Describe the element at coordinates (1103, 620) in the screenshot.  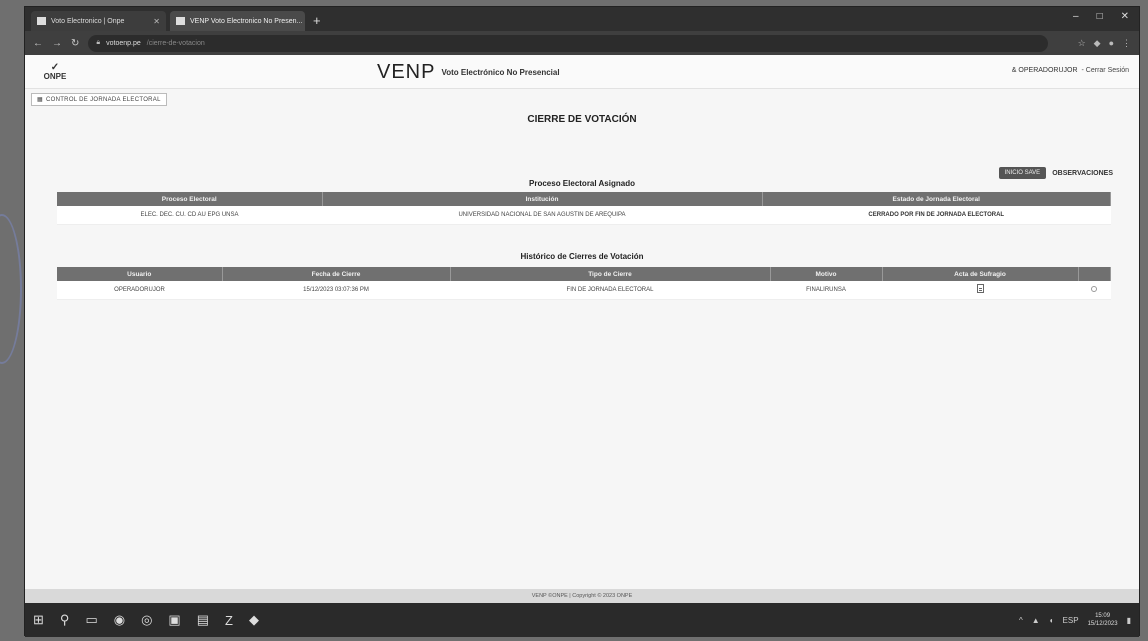
I see `clock: 15:09 15/12/2023` at that location.